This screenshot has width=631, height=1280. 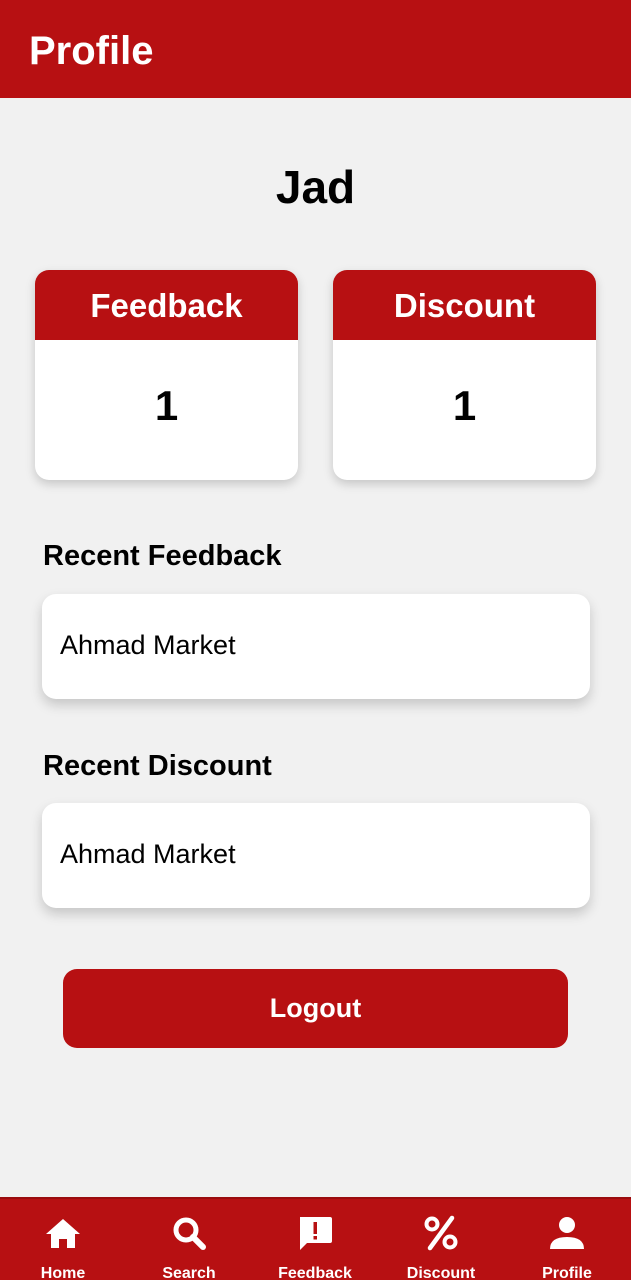 I want to click on discount-stat-card: Discount 1, so click(x=464, y=375).